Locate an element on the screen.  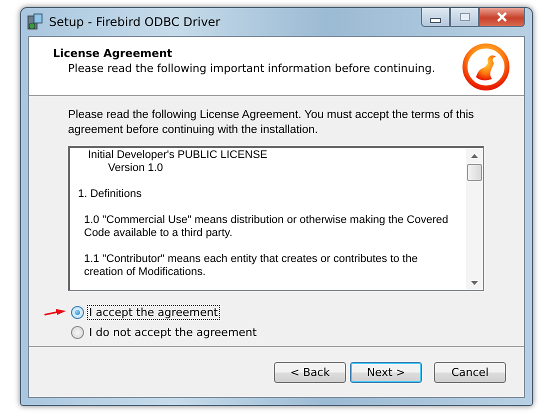
close-button is located at coordinates (502, 17).